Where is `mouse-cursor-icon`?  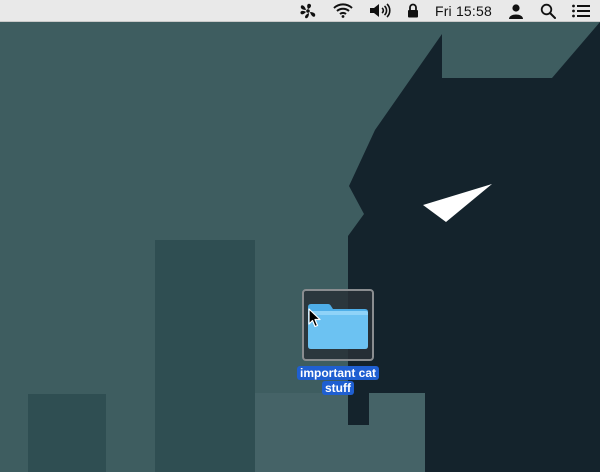 mouse-cursor-icon is located at coordinates (314, 318).